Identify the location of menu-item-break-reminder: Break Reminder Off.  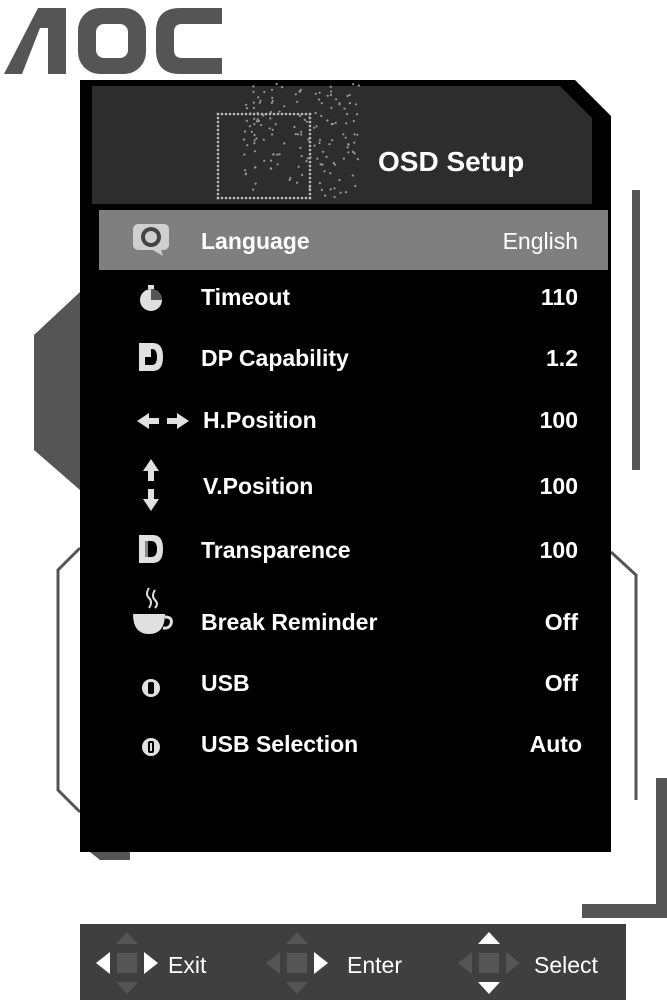
(353, 614).